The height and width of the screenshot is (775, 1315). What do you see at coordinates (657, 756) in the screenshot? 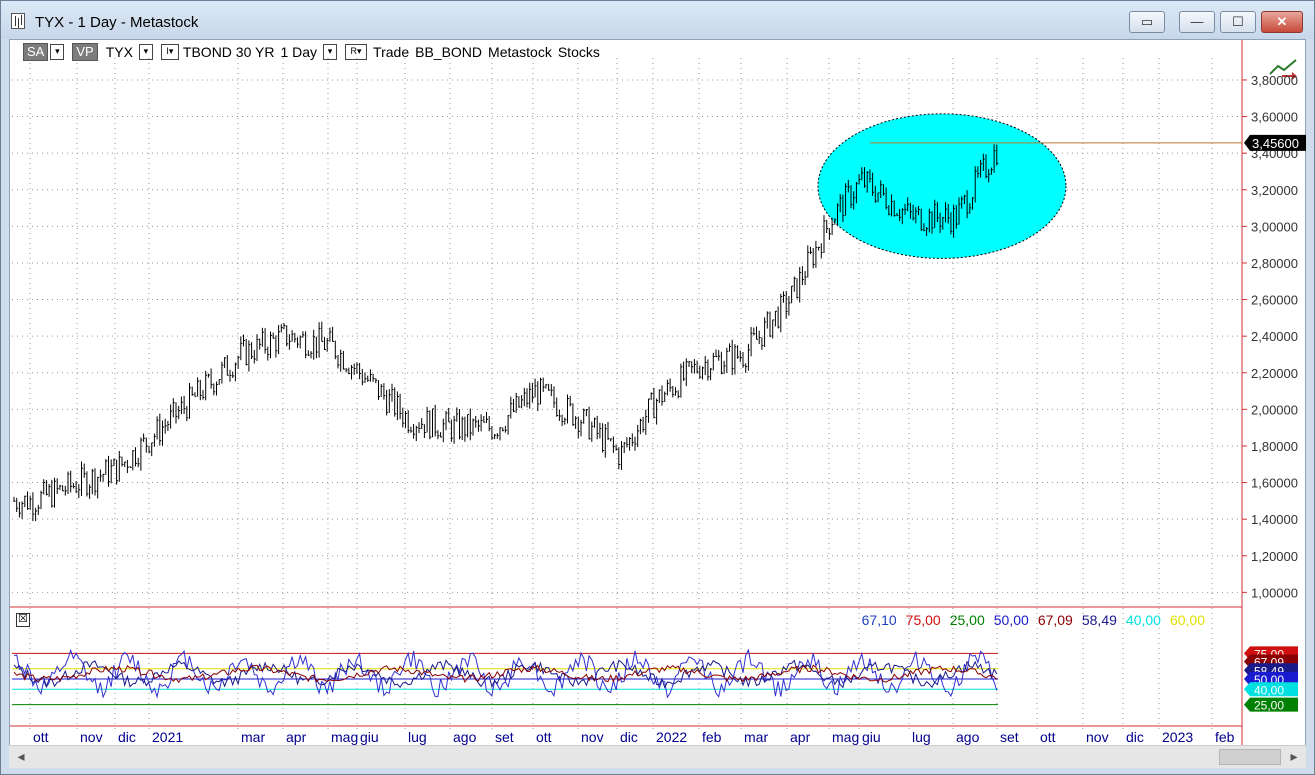
I see `horizontal-scrollbar: ◂ ▸` at bounding box center [657, 756].